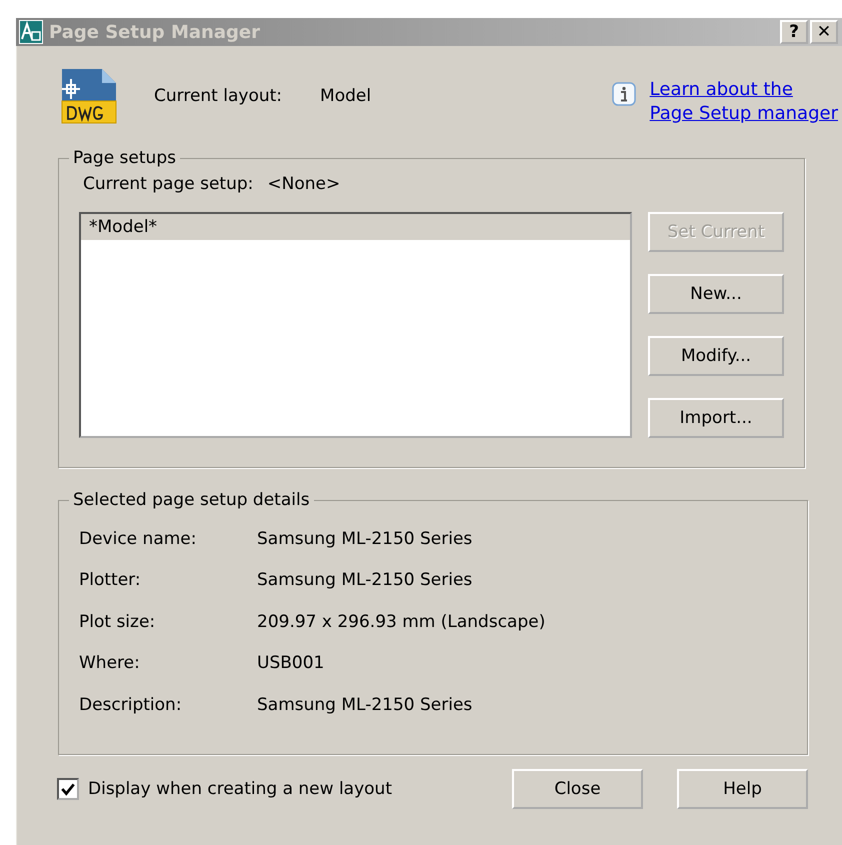  What do you see at coordinates (138, 538) in the screenshot?
I see `detail-label: Device name:` at bounding box center [138, 538].